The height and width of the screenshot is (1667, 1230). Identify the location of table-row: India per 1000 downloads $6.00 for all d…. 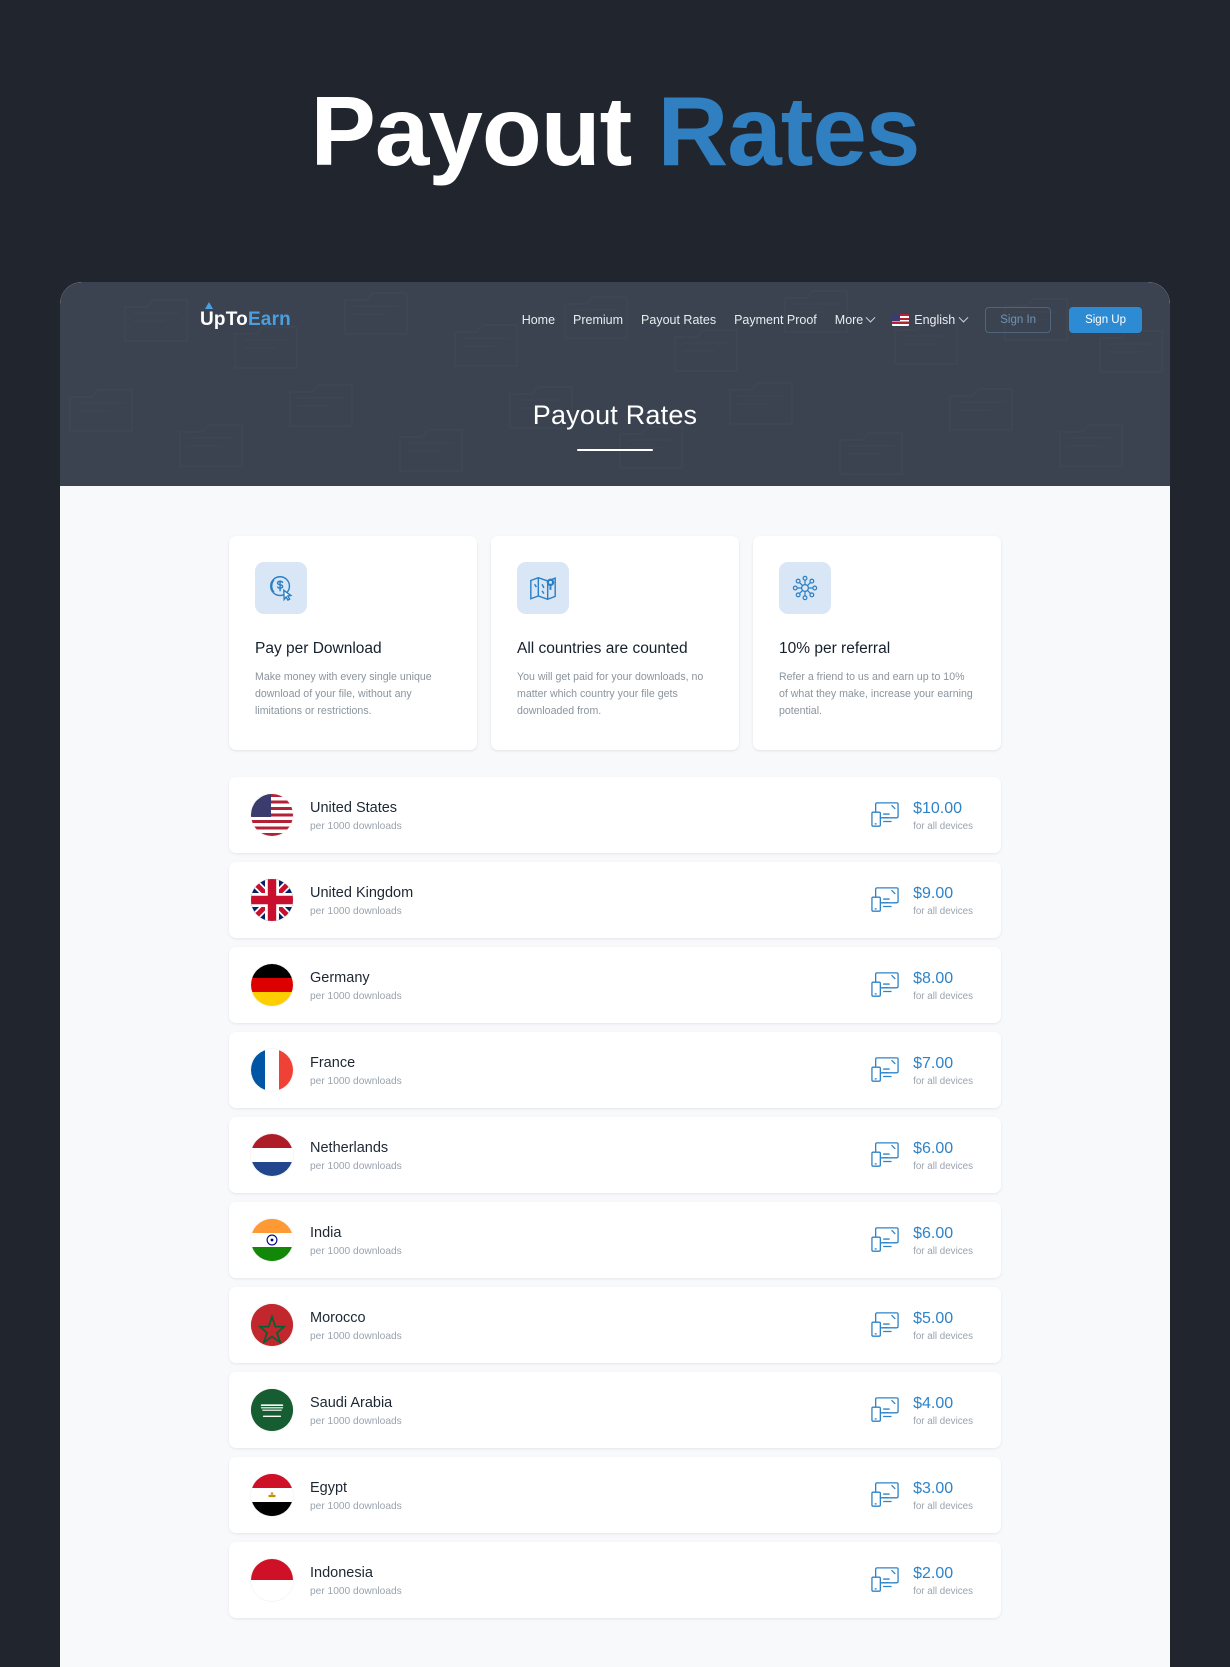
(615, 1240).